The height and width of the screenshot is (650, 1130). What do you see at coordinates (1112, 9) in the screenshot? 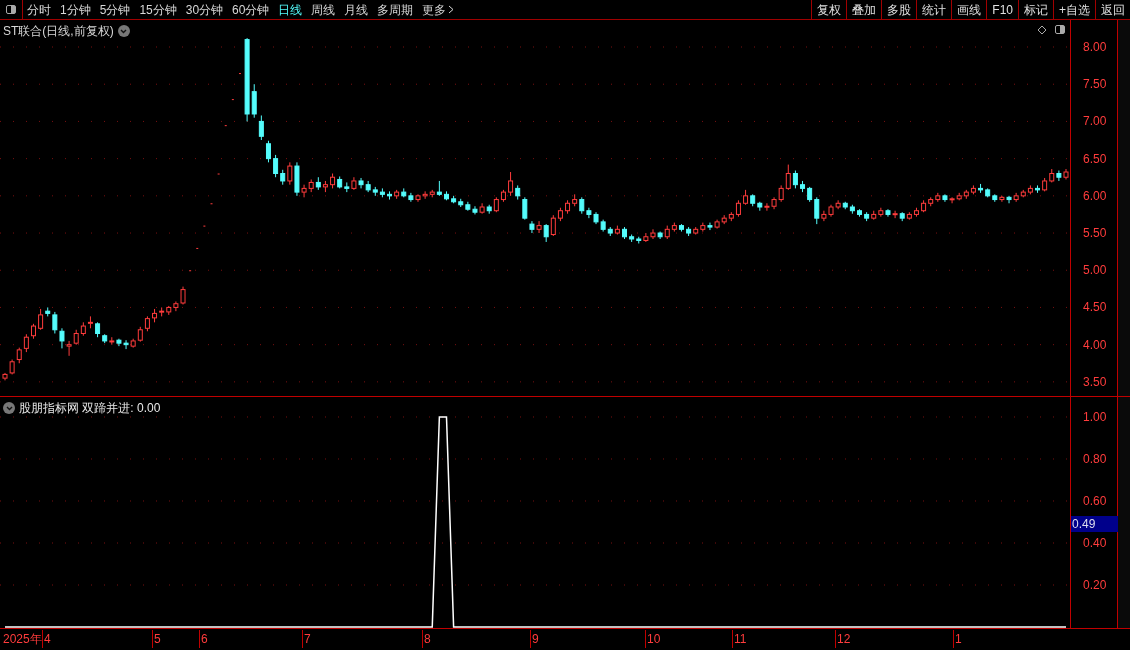
I see `toolbar-button: 返回` at bounding box center [1112, 9].